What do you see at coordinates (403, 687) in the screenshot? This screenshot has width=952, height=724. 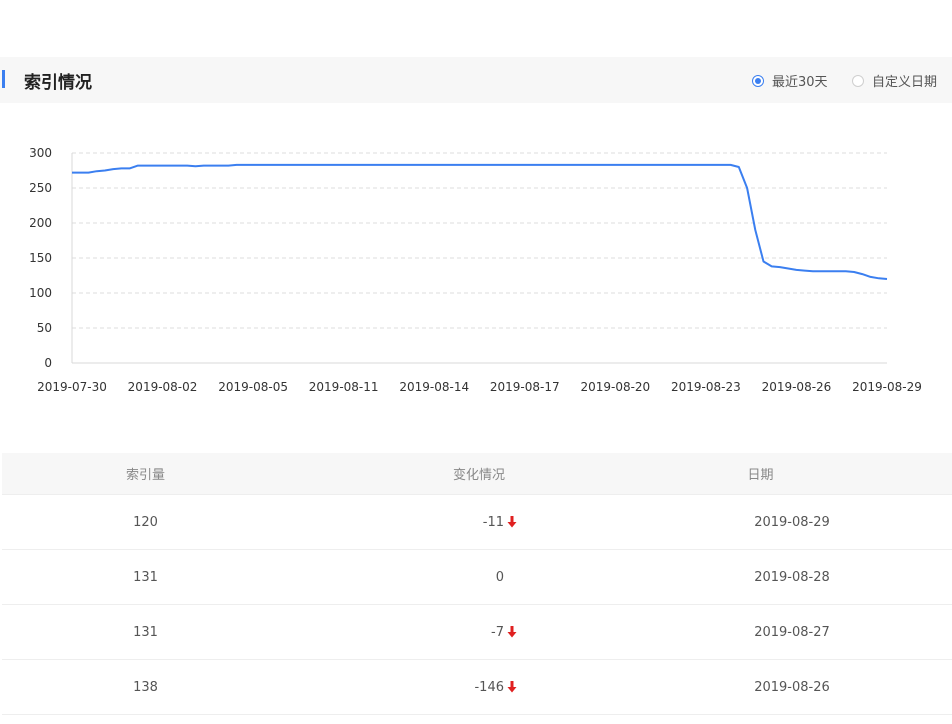 I see `cell-change: -146` at bounding box center [403, 687].